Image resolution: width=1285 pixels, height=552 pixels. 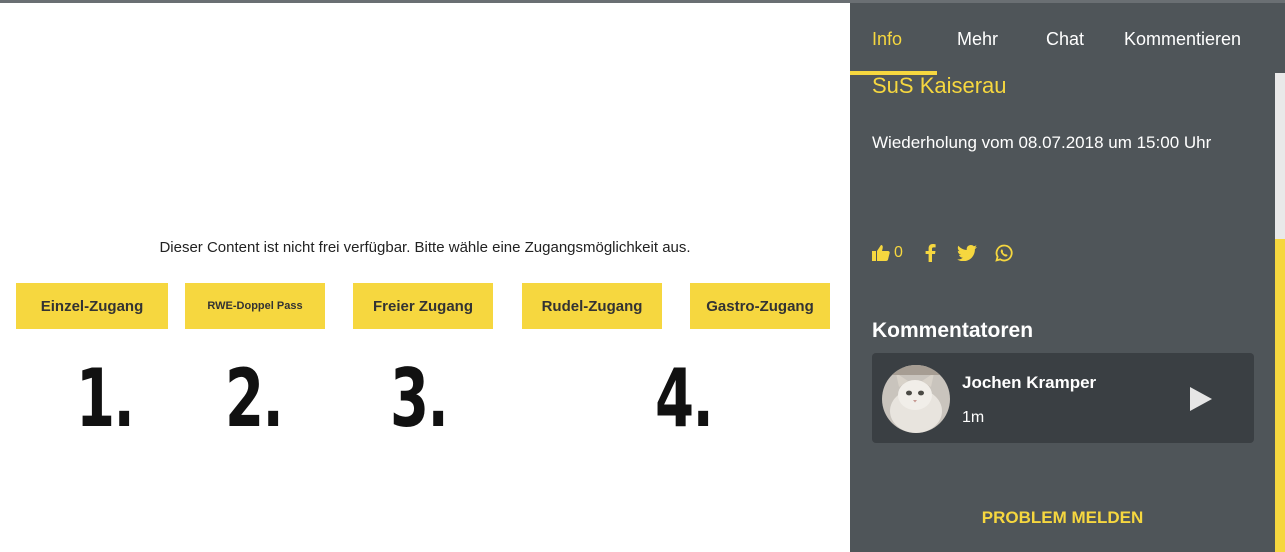 I want to click on twitter-icon, so click(x=966, y=253).